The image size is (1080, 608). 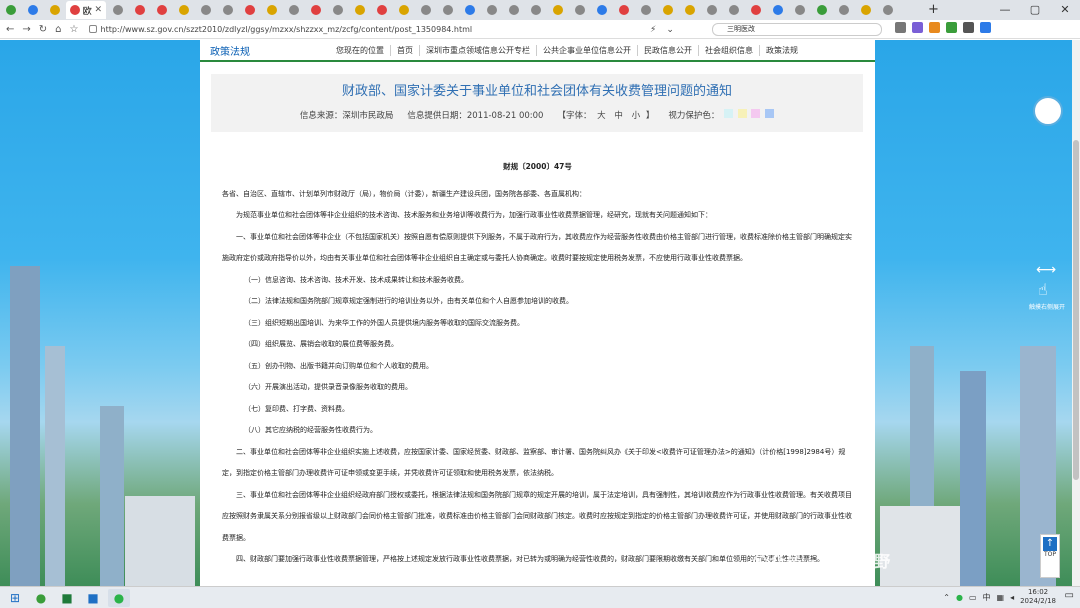 I want to click on list-item: （四）组织展览、展销会收取的展位费等服务费。, so click(x=321, y=344).